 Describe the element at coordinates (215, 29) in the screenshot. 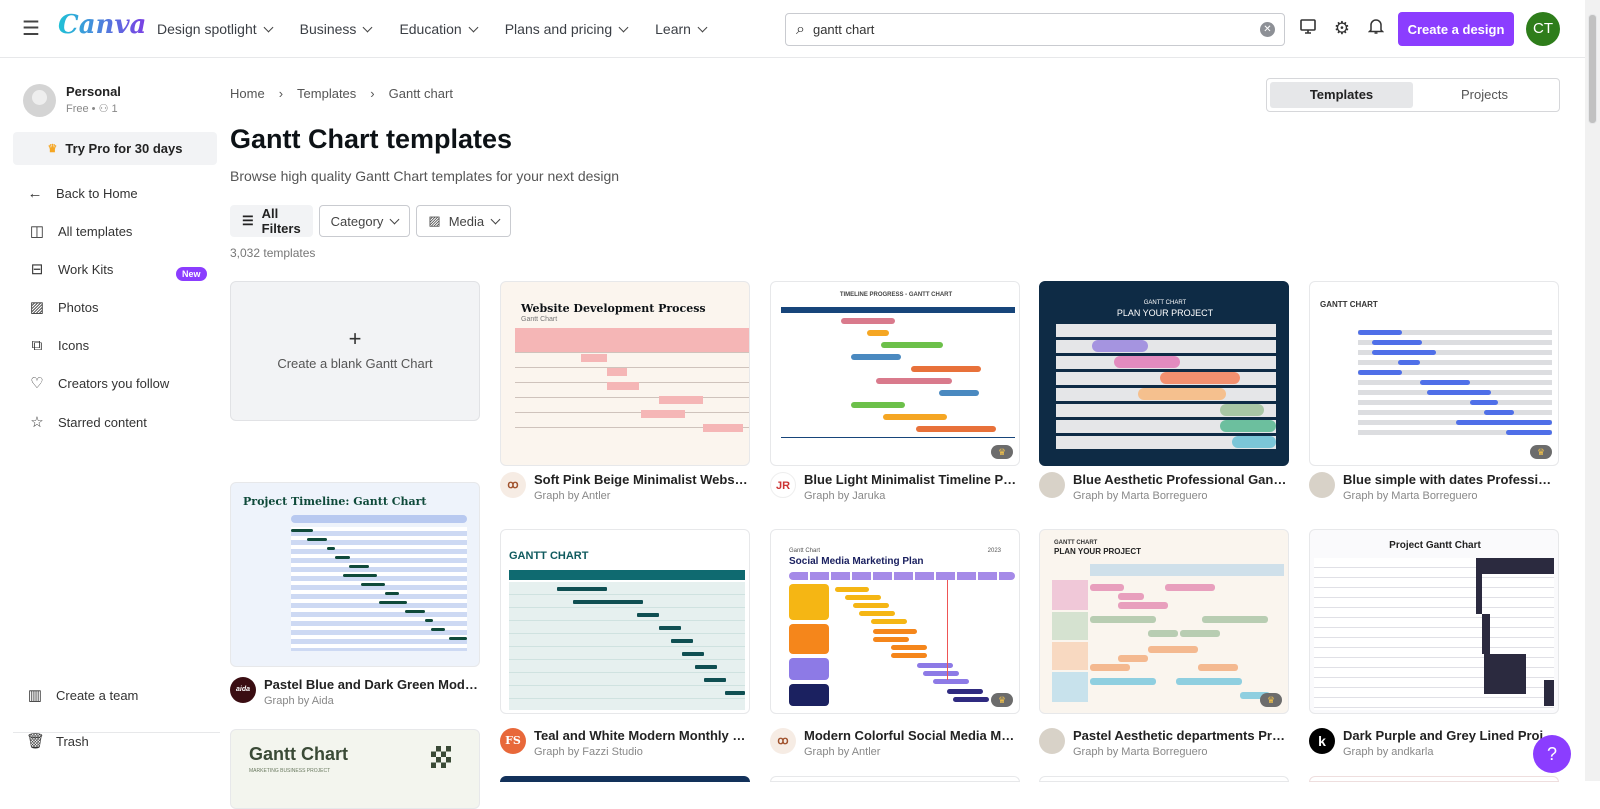

I see `nav-design-spotlight: Design spotlight` at that location.